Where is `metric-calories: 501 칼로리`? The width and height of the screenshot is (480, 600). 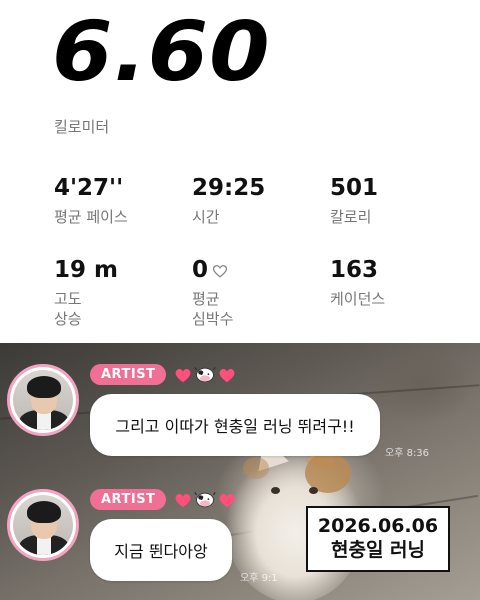 metric-calories: 501 칼로리 is located at coordinates (354, 202).